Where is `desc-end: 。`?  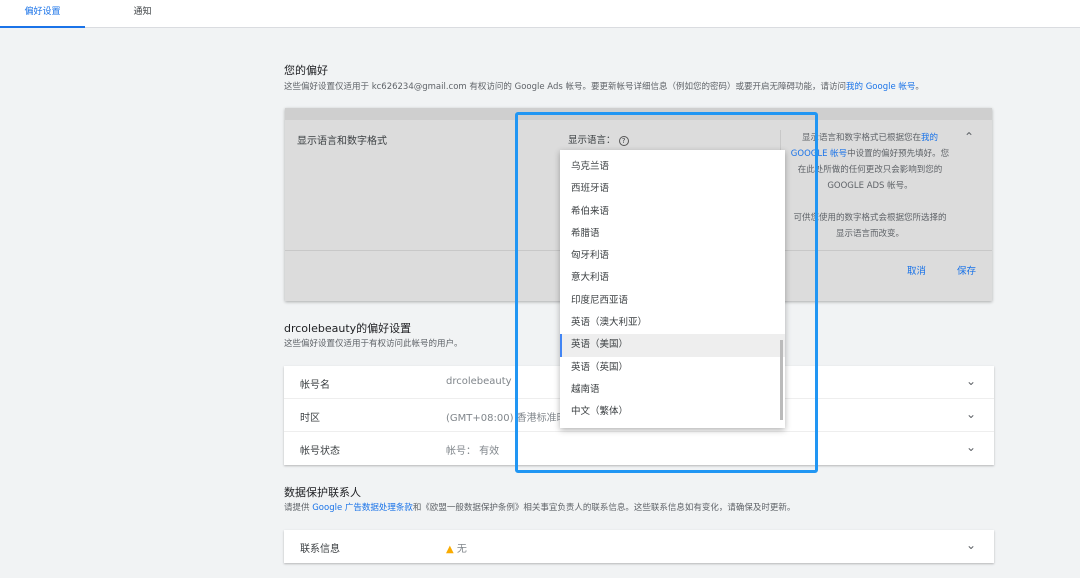
desc-end: 。 is located at coordinates (919, 87).